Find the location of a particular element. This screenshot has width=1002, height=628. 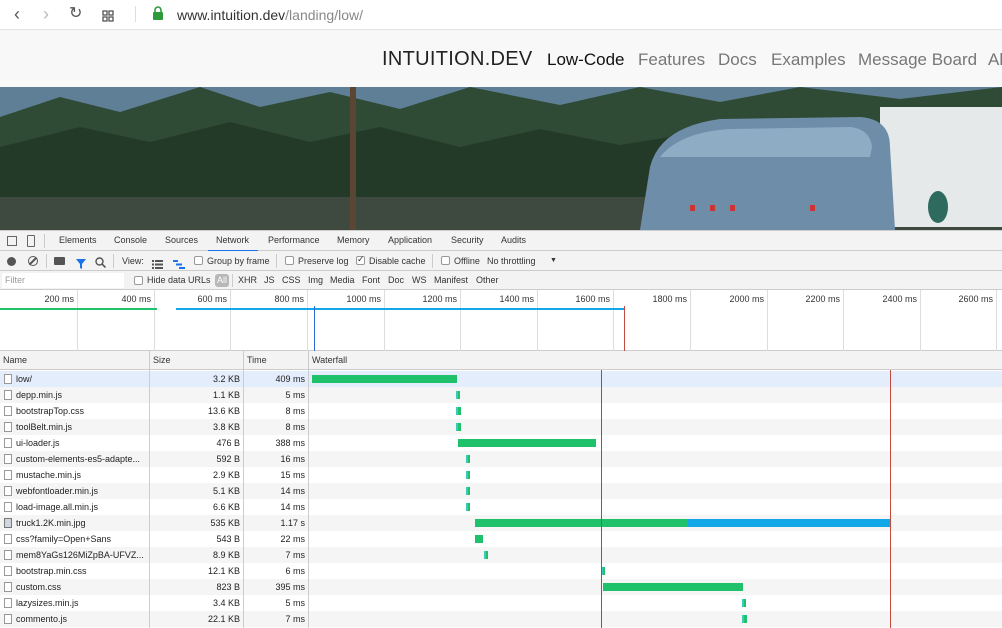

request-time: 395 ms is located at coordinates (290, 587).